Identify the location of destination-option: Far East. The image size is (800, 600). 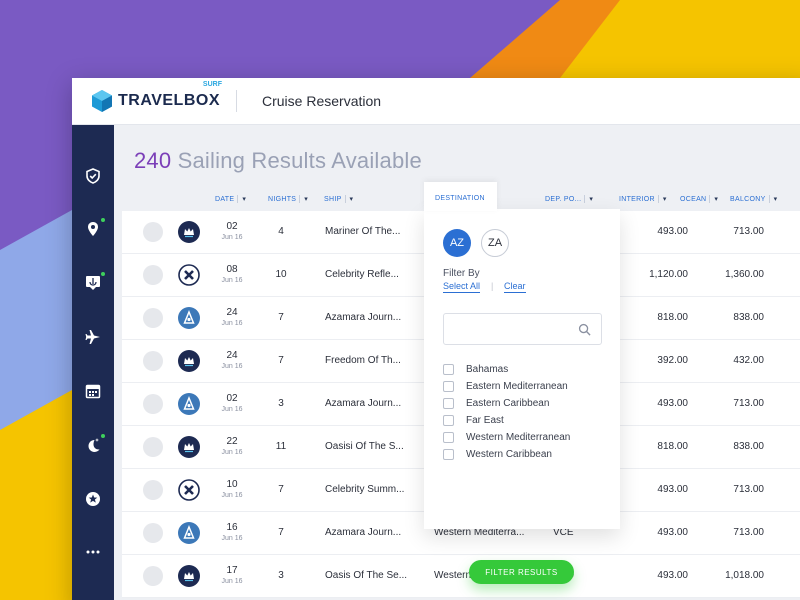
(473, 420).